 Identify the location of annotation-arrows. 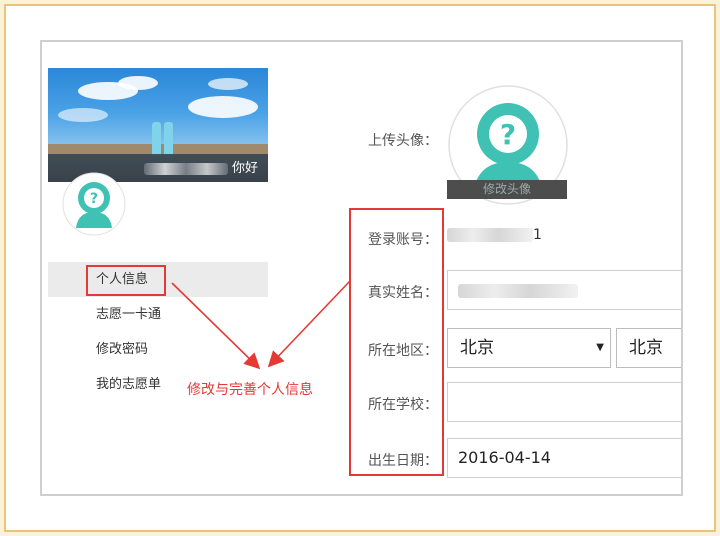
(261, 325).